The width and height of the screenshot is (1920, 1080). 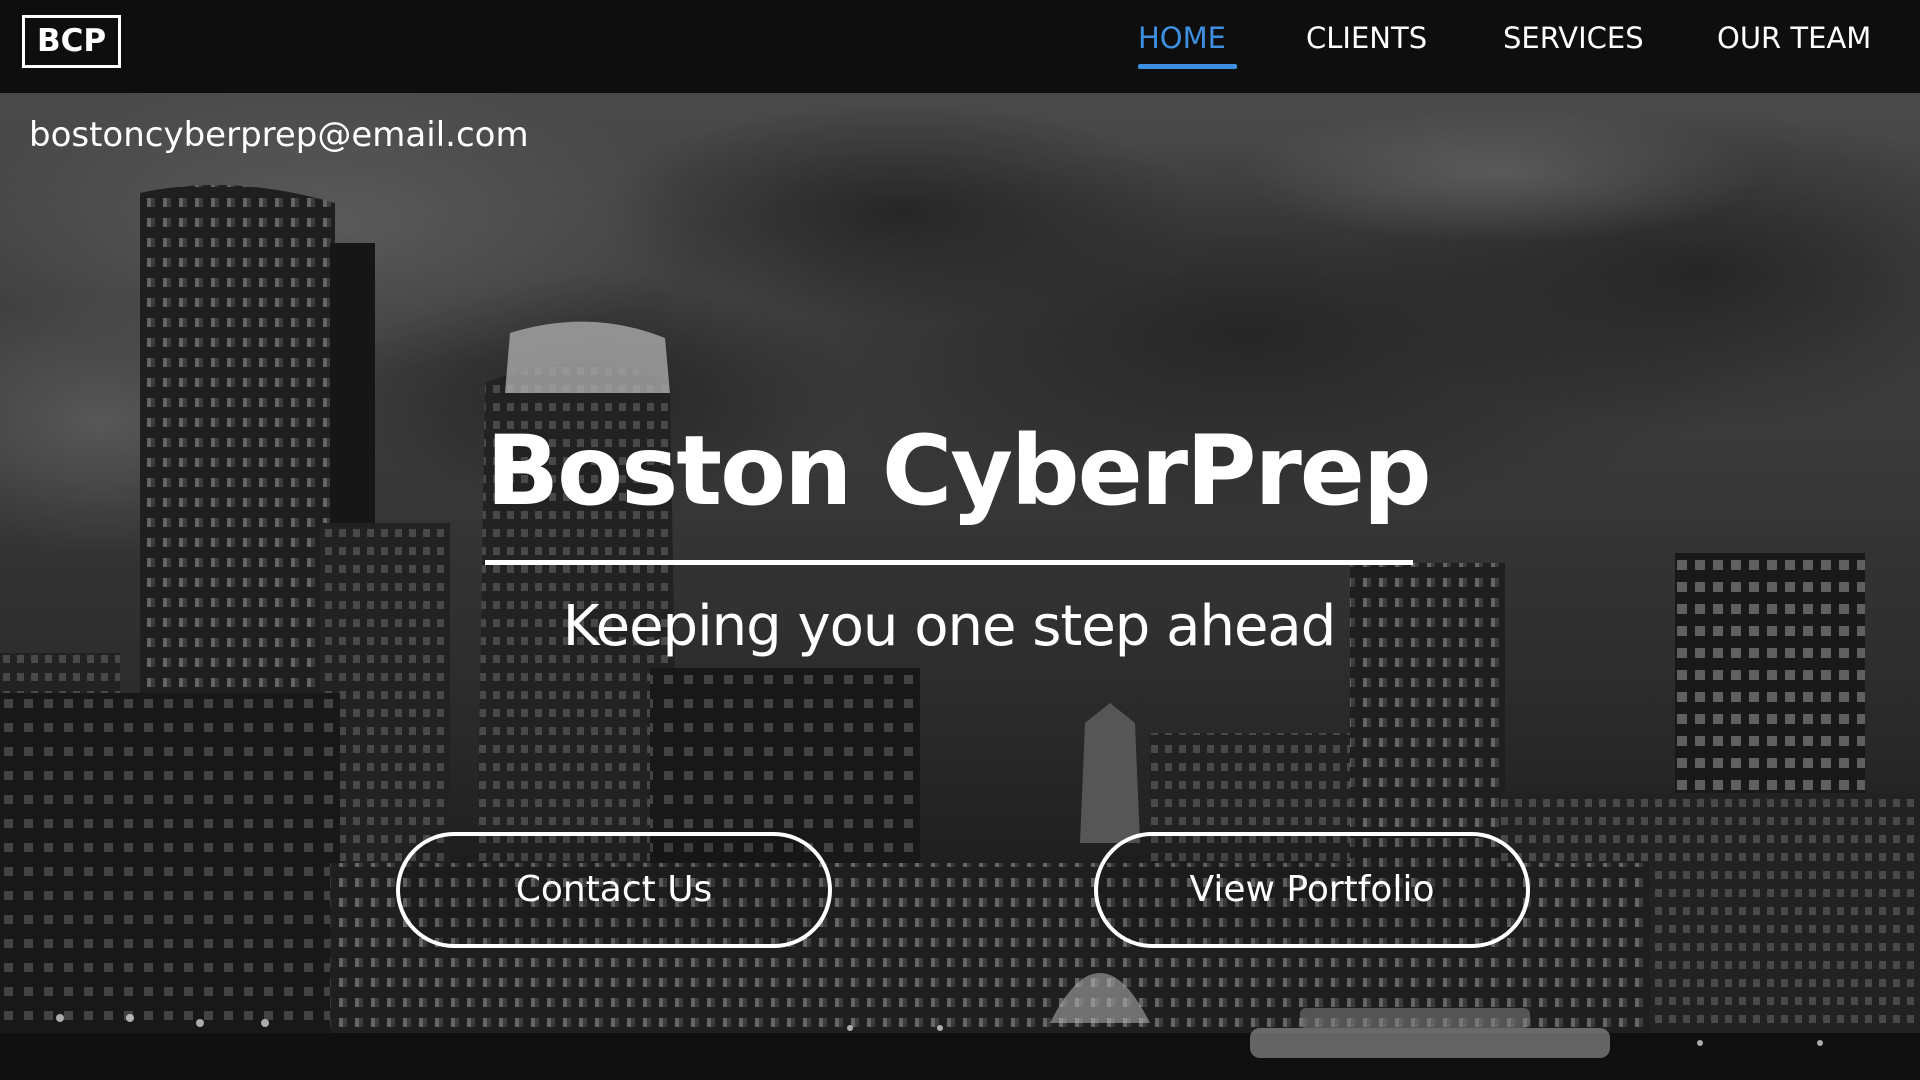 I want to click on nav-our-team-link: OUR TEAM, so click(x=1794, y=38).